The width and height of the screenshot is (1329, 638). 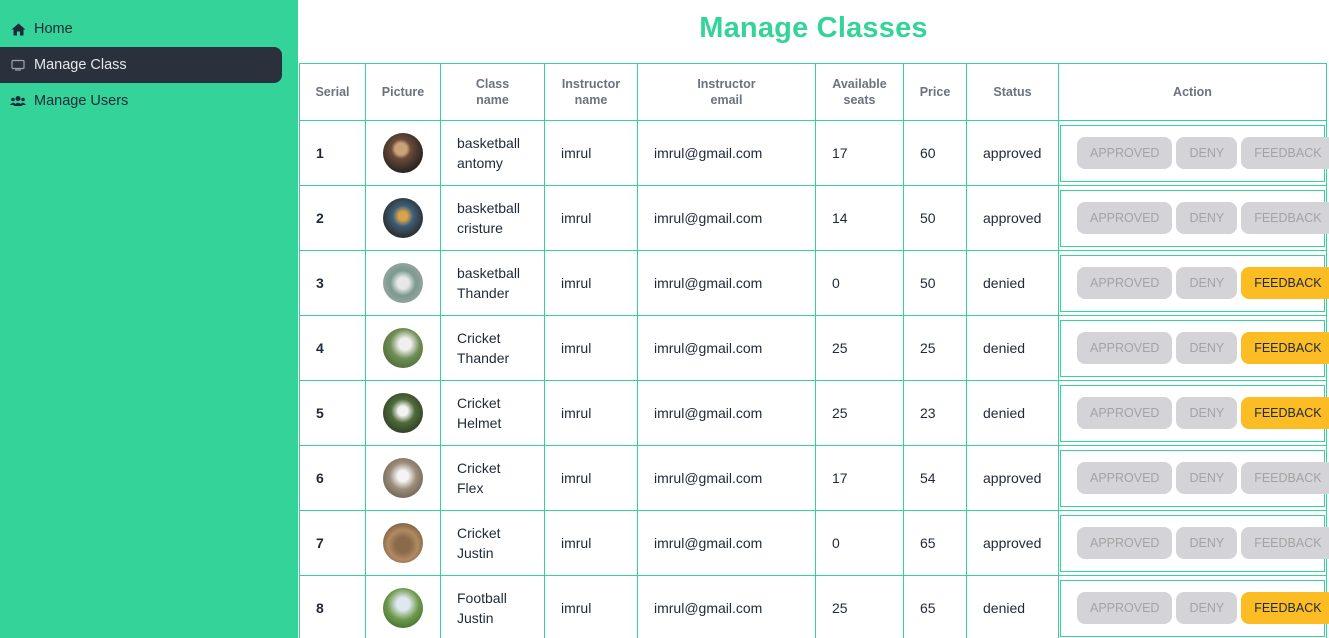 I want to click on sidebar-item-manage-class: Manage Class, so click(x=141, y=65).